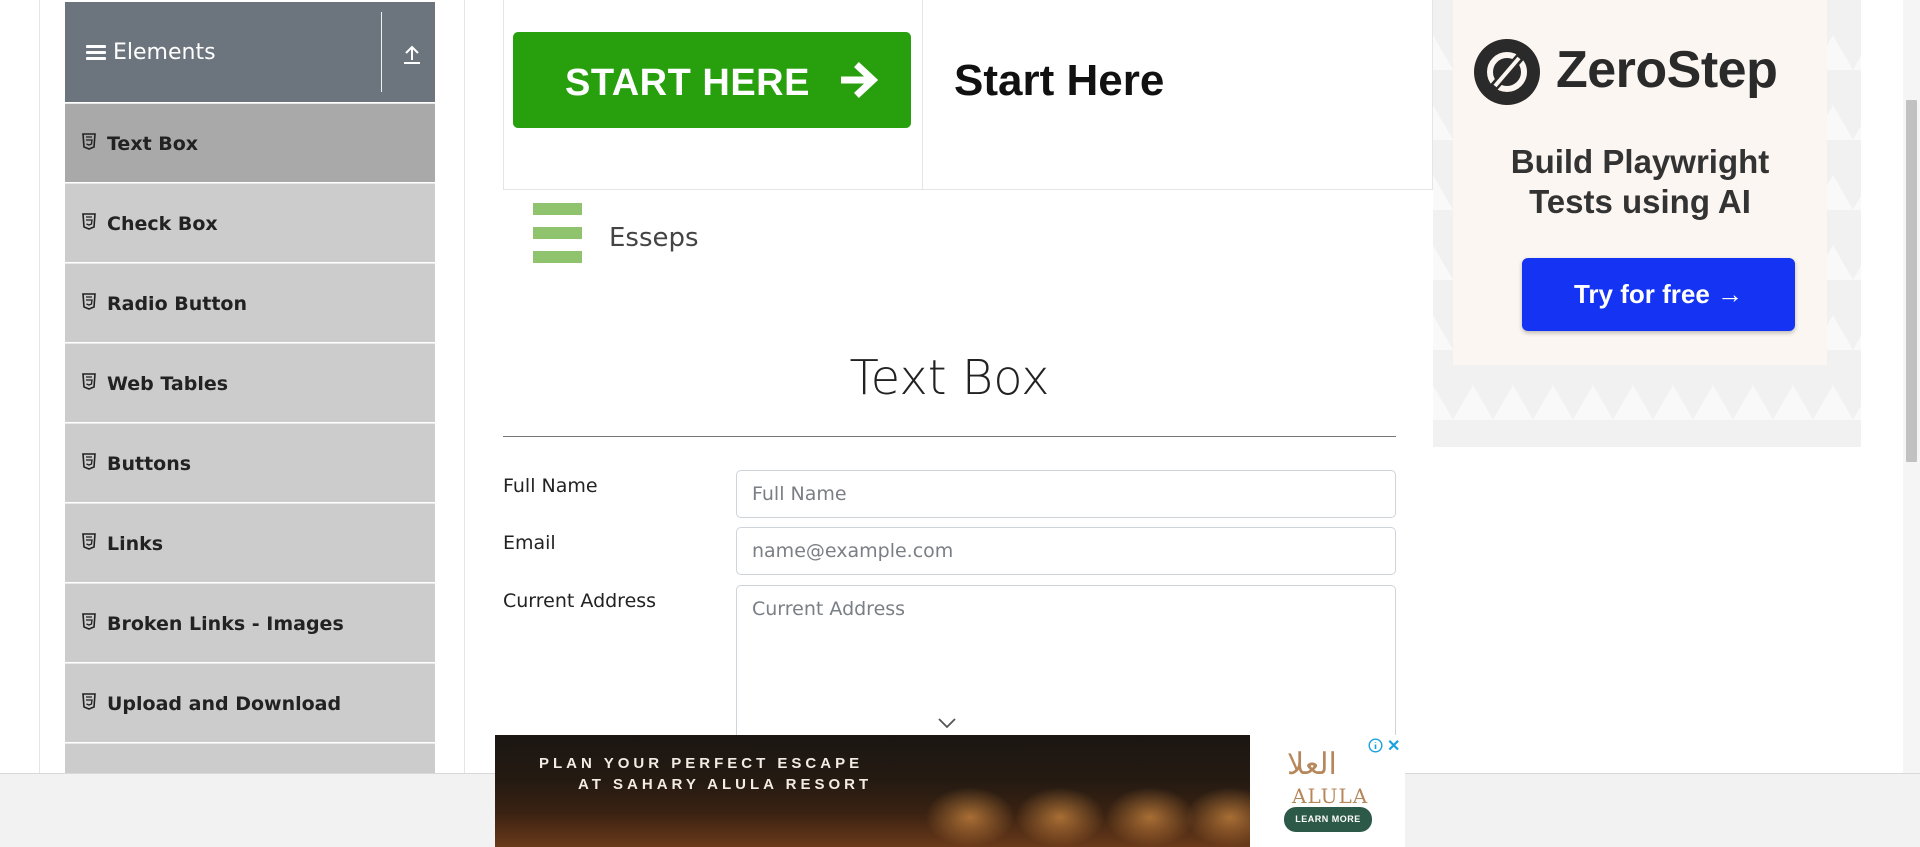 This screenshot has width=1920, height=847. I want to click on page-title: Text Box, so click(949, 378).